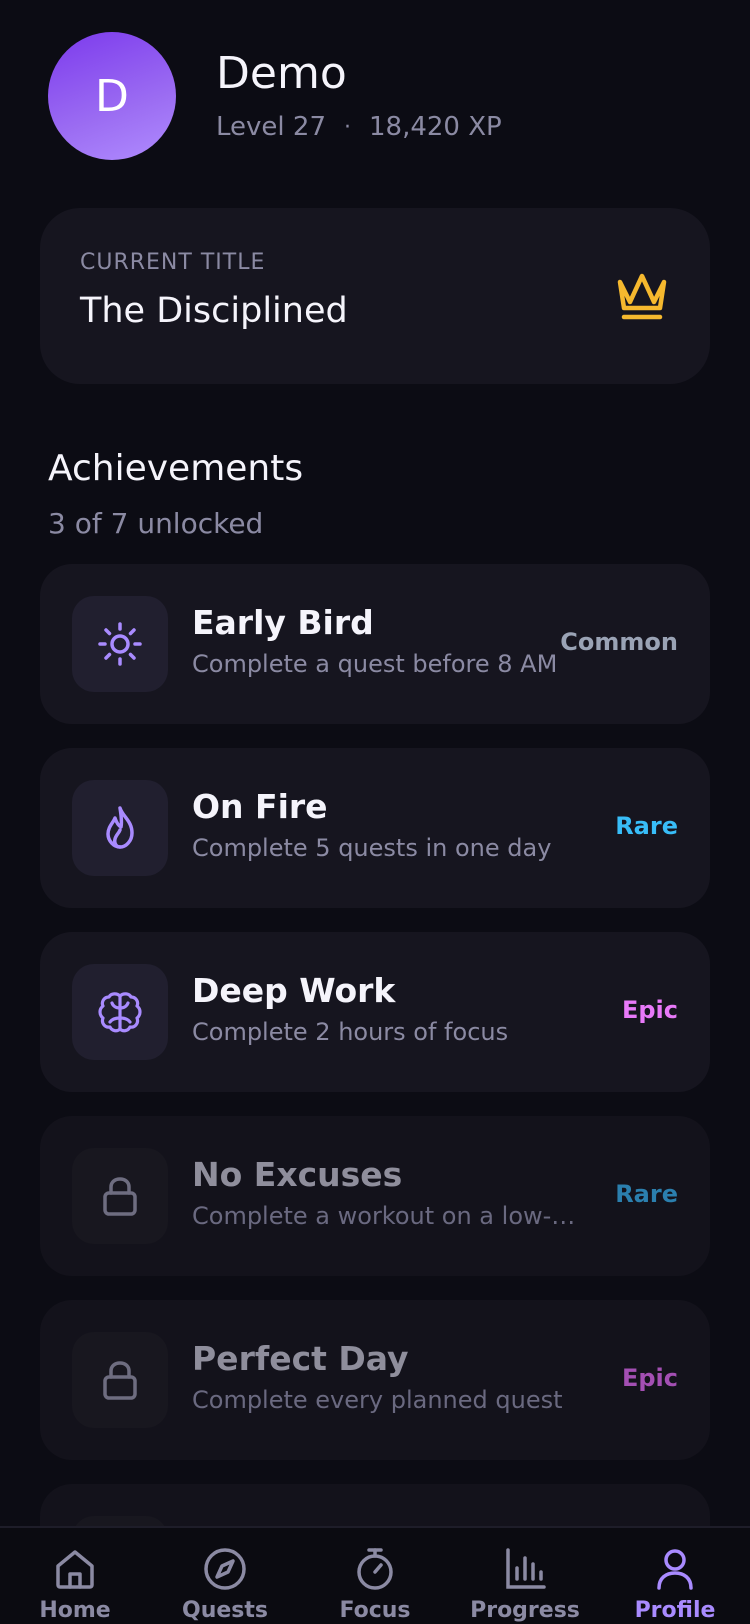  I want to click on nav-label: Quests, so click(225, 1610).